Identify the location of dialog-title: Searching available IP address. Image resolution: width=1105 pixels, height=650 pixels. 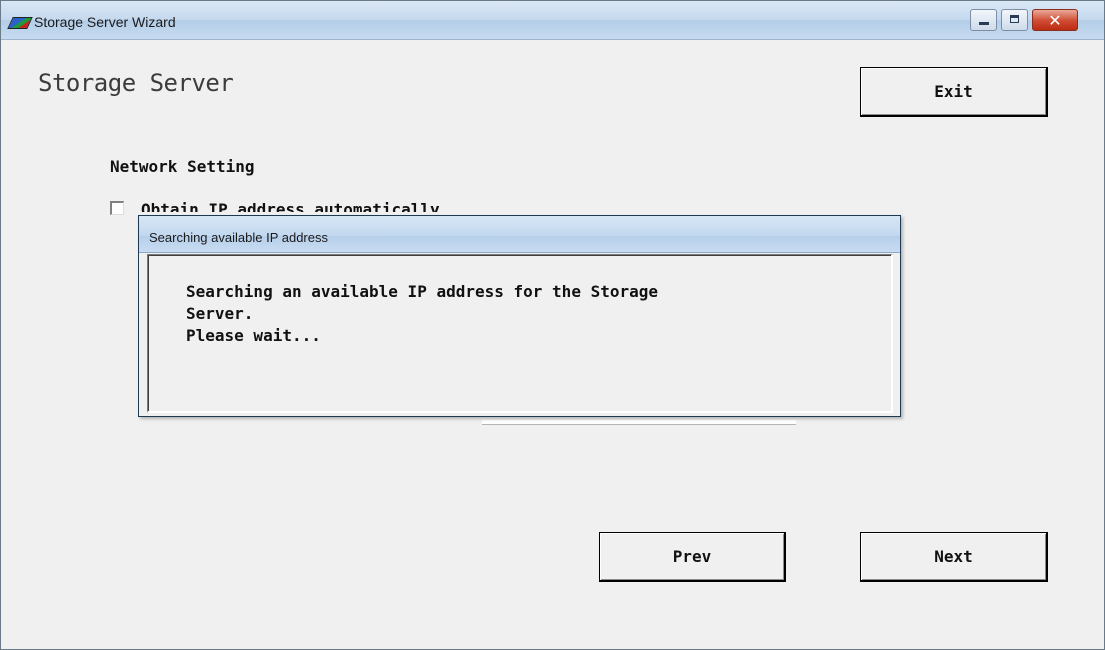
(238, 237).